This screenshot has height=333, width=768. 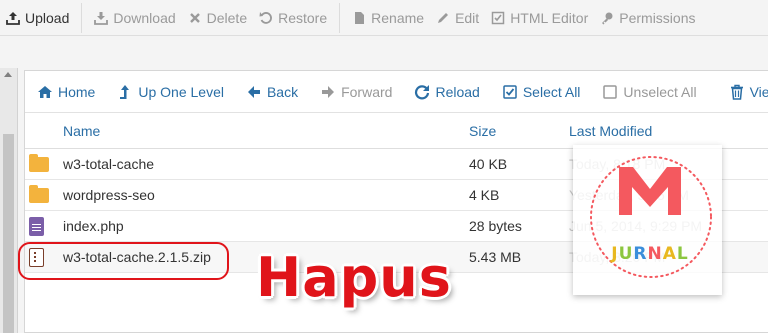 What do you see at coordinates (549, 17) in the screenshot?
I see `html-editor-label: HTML Editor` at bounding box center [549, 17].